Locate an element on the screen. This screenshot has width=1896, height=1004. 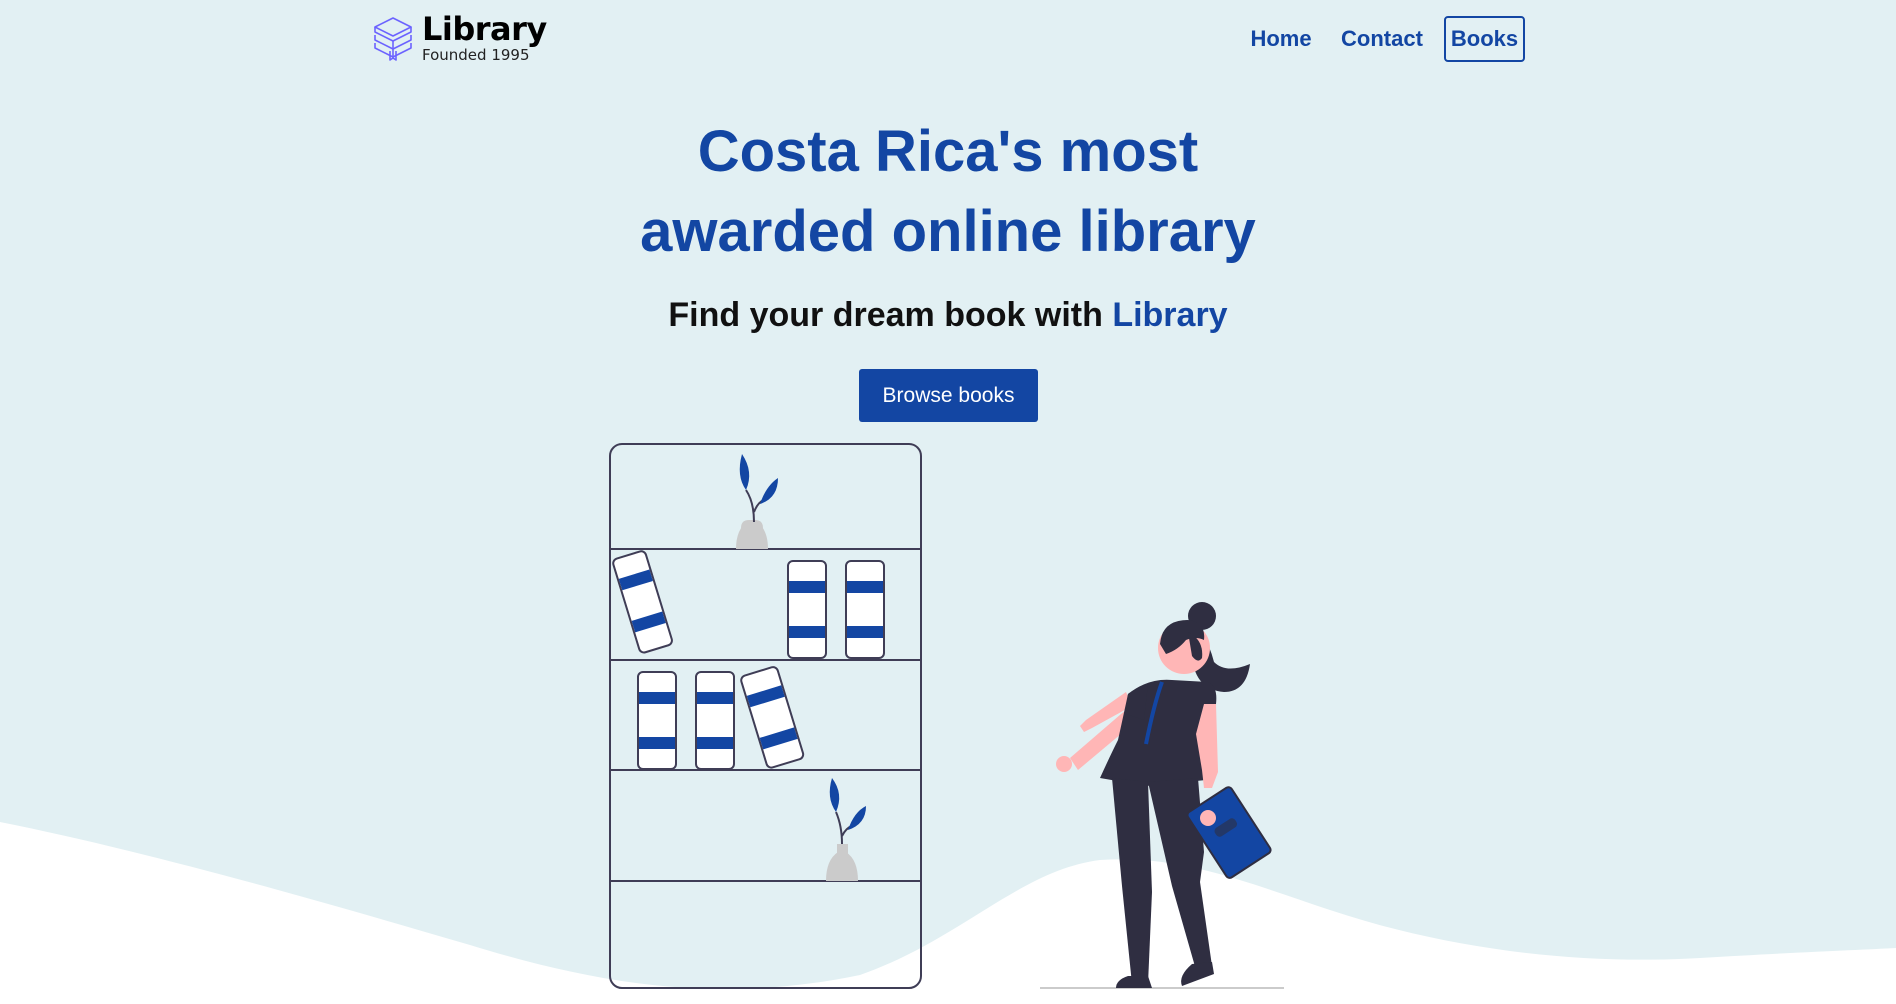
top-navigation: Library Founded 1995 Home Contact Books is located at coordinates (948, 41).